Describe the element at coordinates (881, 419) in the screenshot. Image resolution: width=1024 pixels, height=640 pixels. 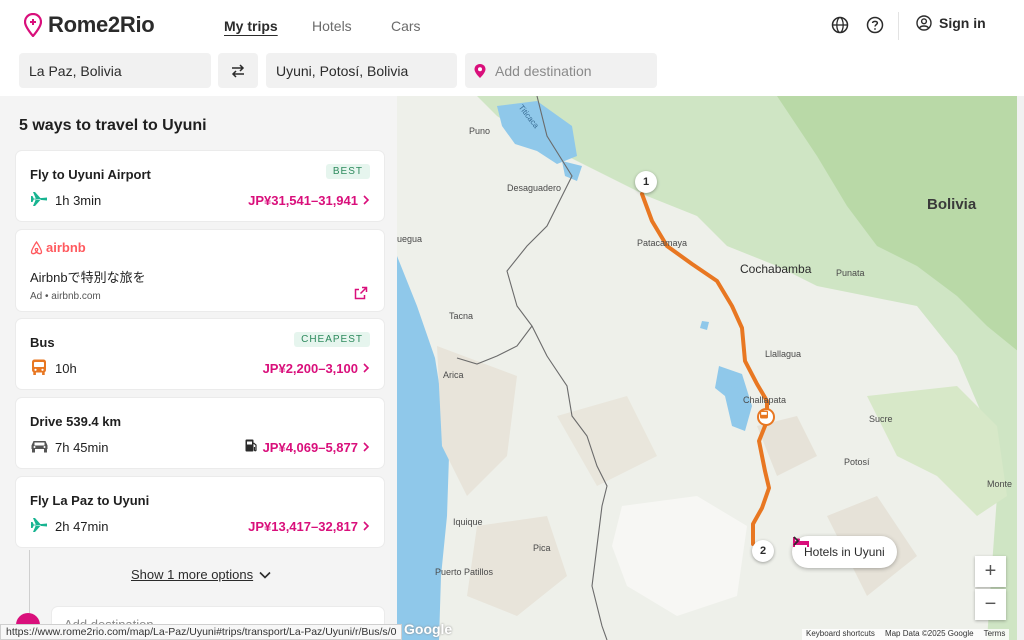
I see `label-sucre: Sucre` at that location.